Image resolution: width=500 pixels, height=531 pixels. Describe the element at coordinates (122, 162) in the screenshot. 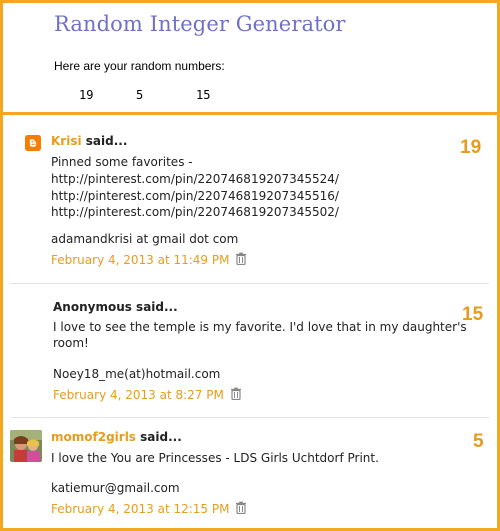

I see `comment-text-line: Pinned some favorites -` at that location.